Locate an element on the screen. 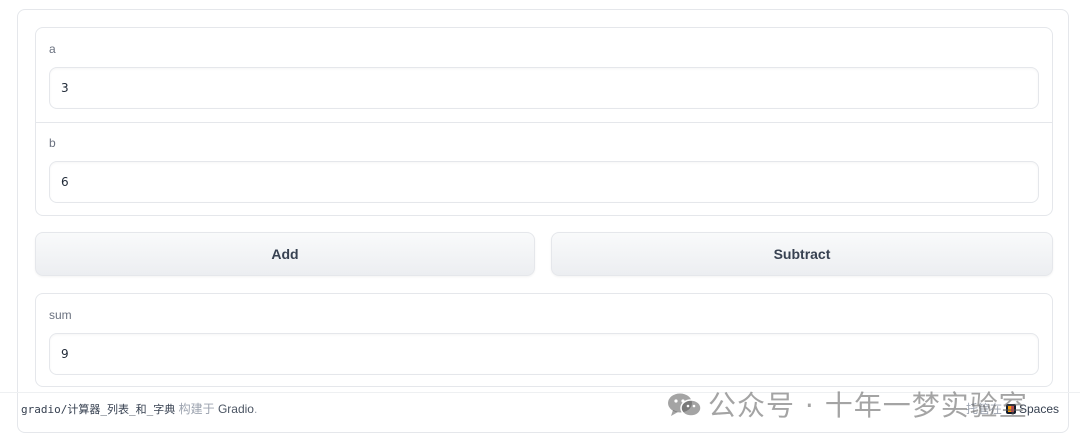  input-a-label: a is located at coordinates (52, 49).